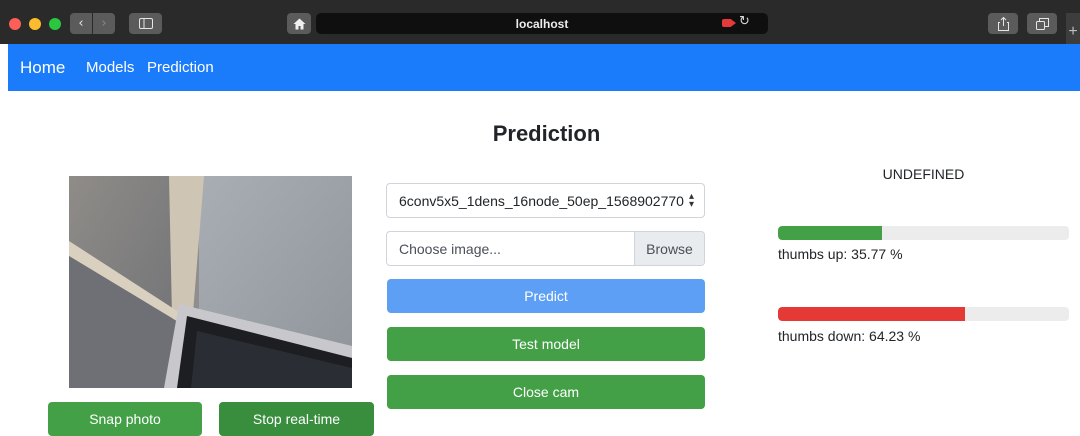 The image size is (1080, 436). What do you see at coordinates (545, 248) in the screenshot?
I see `image-file-input: Choose image... Browse` at bounding box center [545, 248].